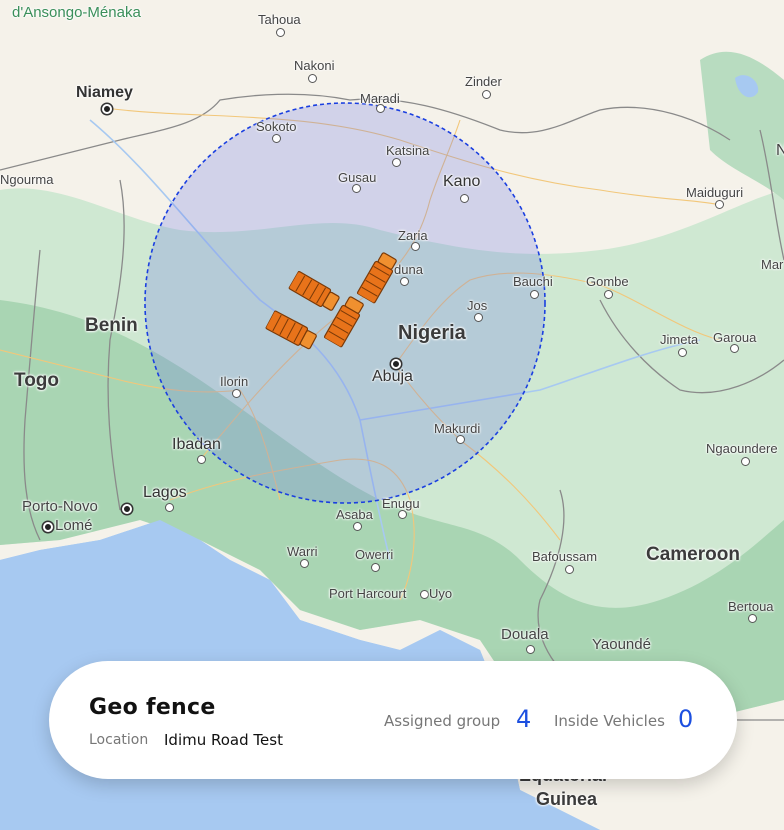 This screenshot has height=830, width=784. I want to click on map-label-benin: Benin, so click(111, 325).